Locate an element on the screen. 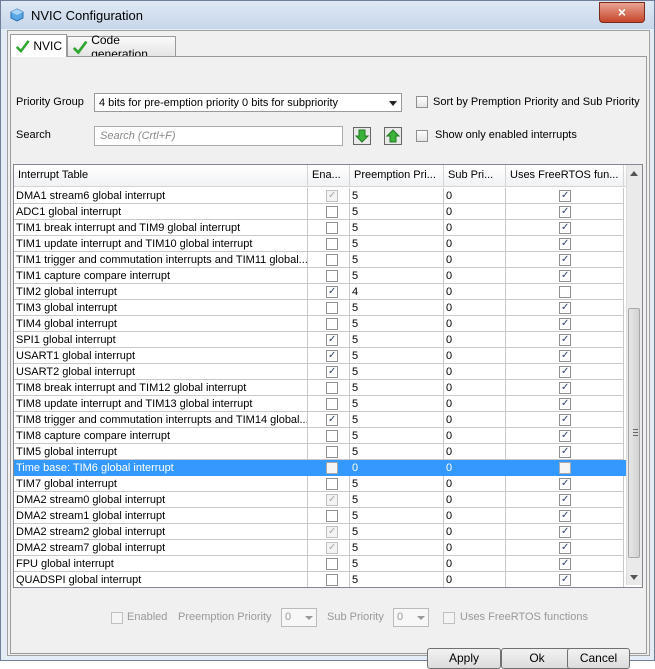  table-row: FPU global interrupt 5 0 ✓ is located at coordinates (320, 564).